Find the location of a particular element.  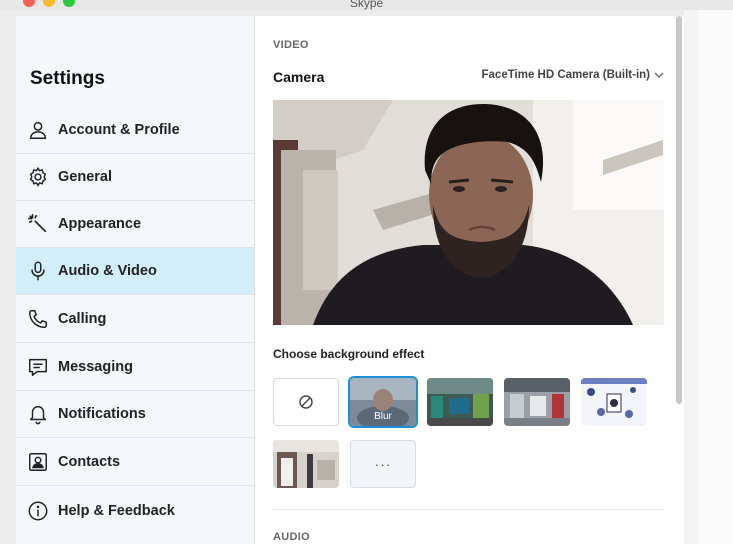

title-bar: Skype is located at coordinates (366, 5).